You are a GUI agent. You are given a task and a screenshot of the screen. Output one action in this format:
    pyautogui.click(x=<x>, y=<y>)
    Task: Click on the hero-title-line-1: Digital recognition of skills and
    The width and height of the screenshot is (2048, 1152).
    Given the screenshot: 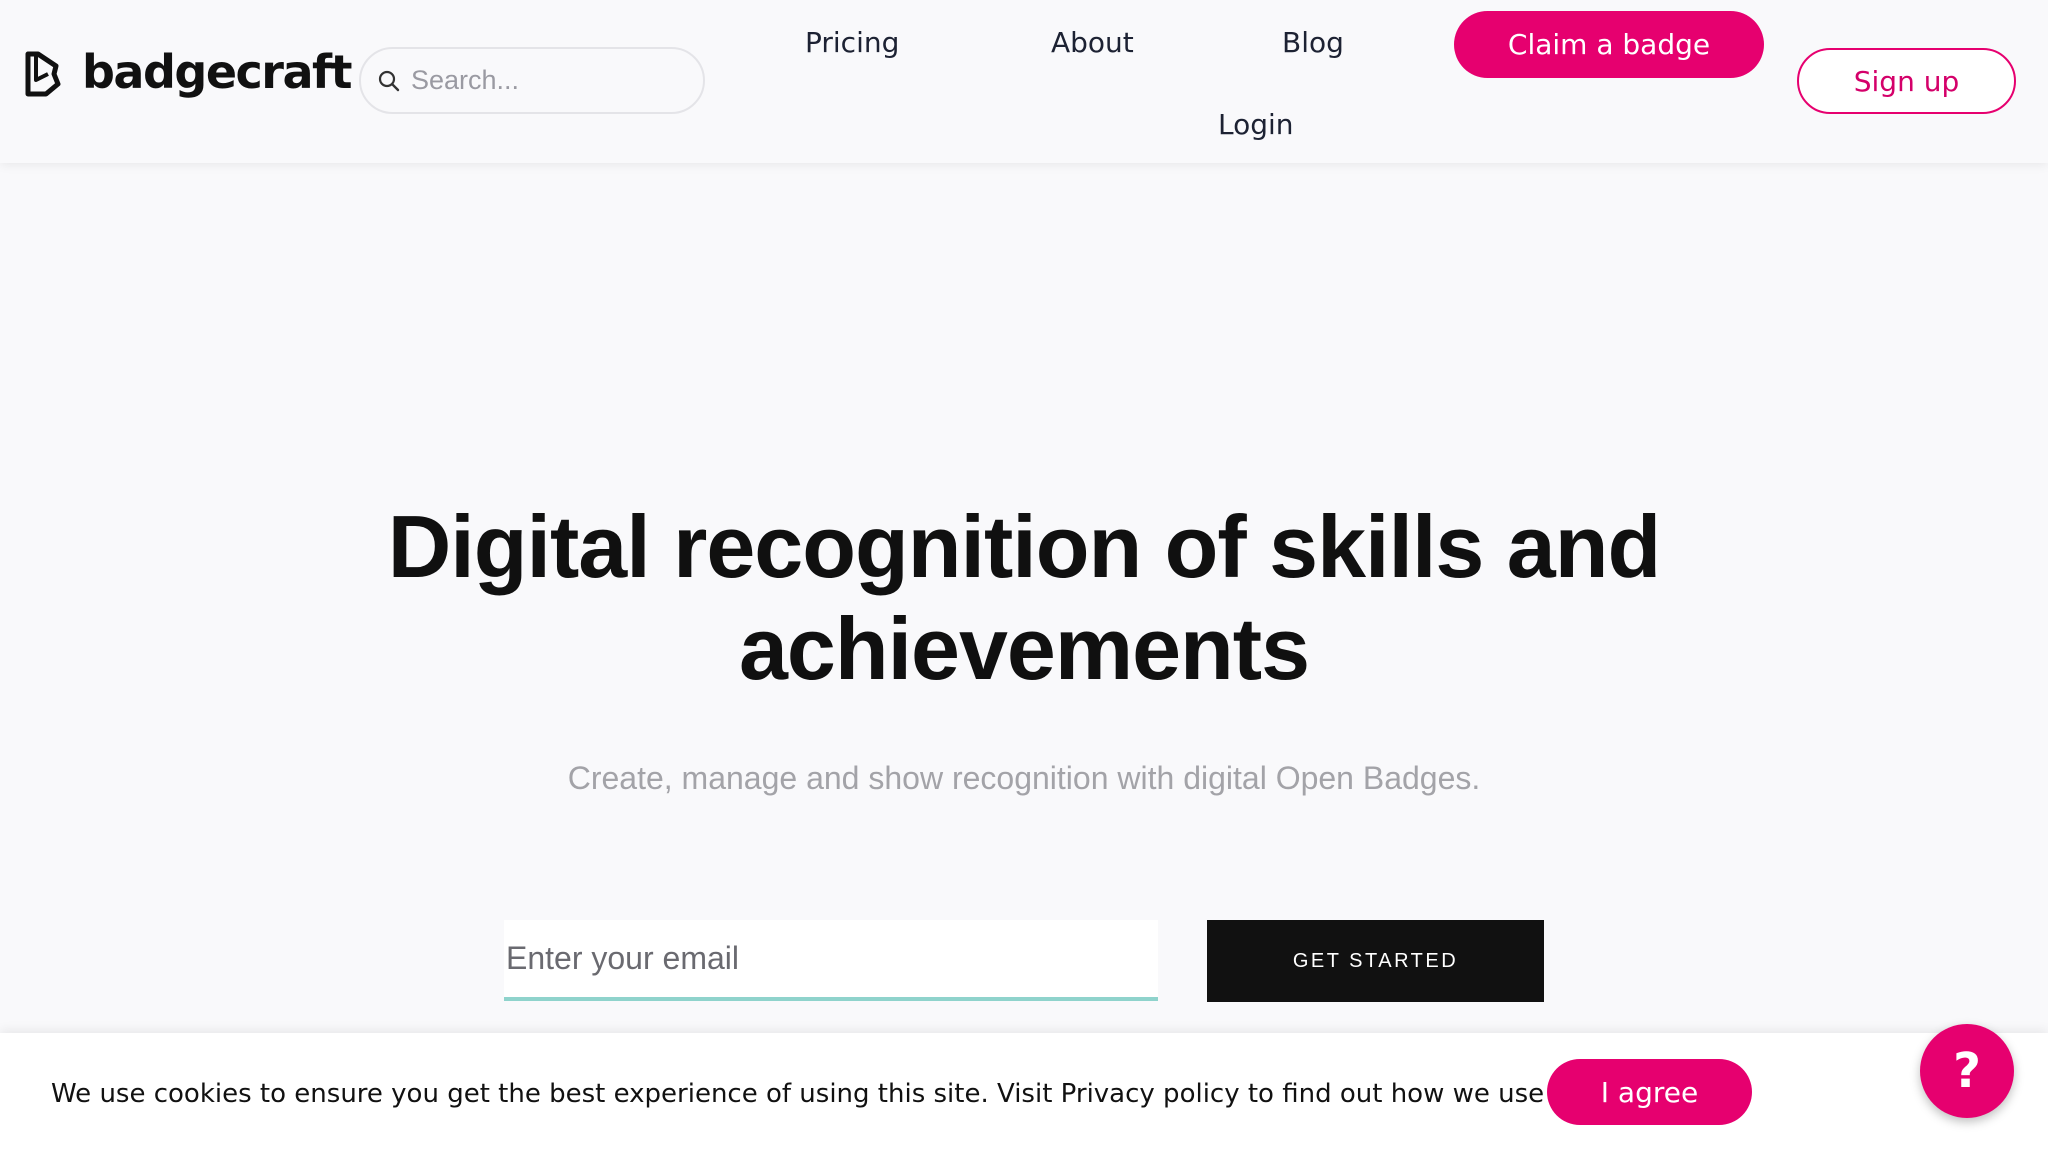 What is the action you would take?
    pyautogui.click(x=1024, y=546)
    